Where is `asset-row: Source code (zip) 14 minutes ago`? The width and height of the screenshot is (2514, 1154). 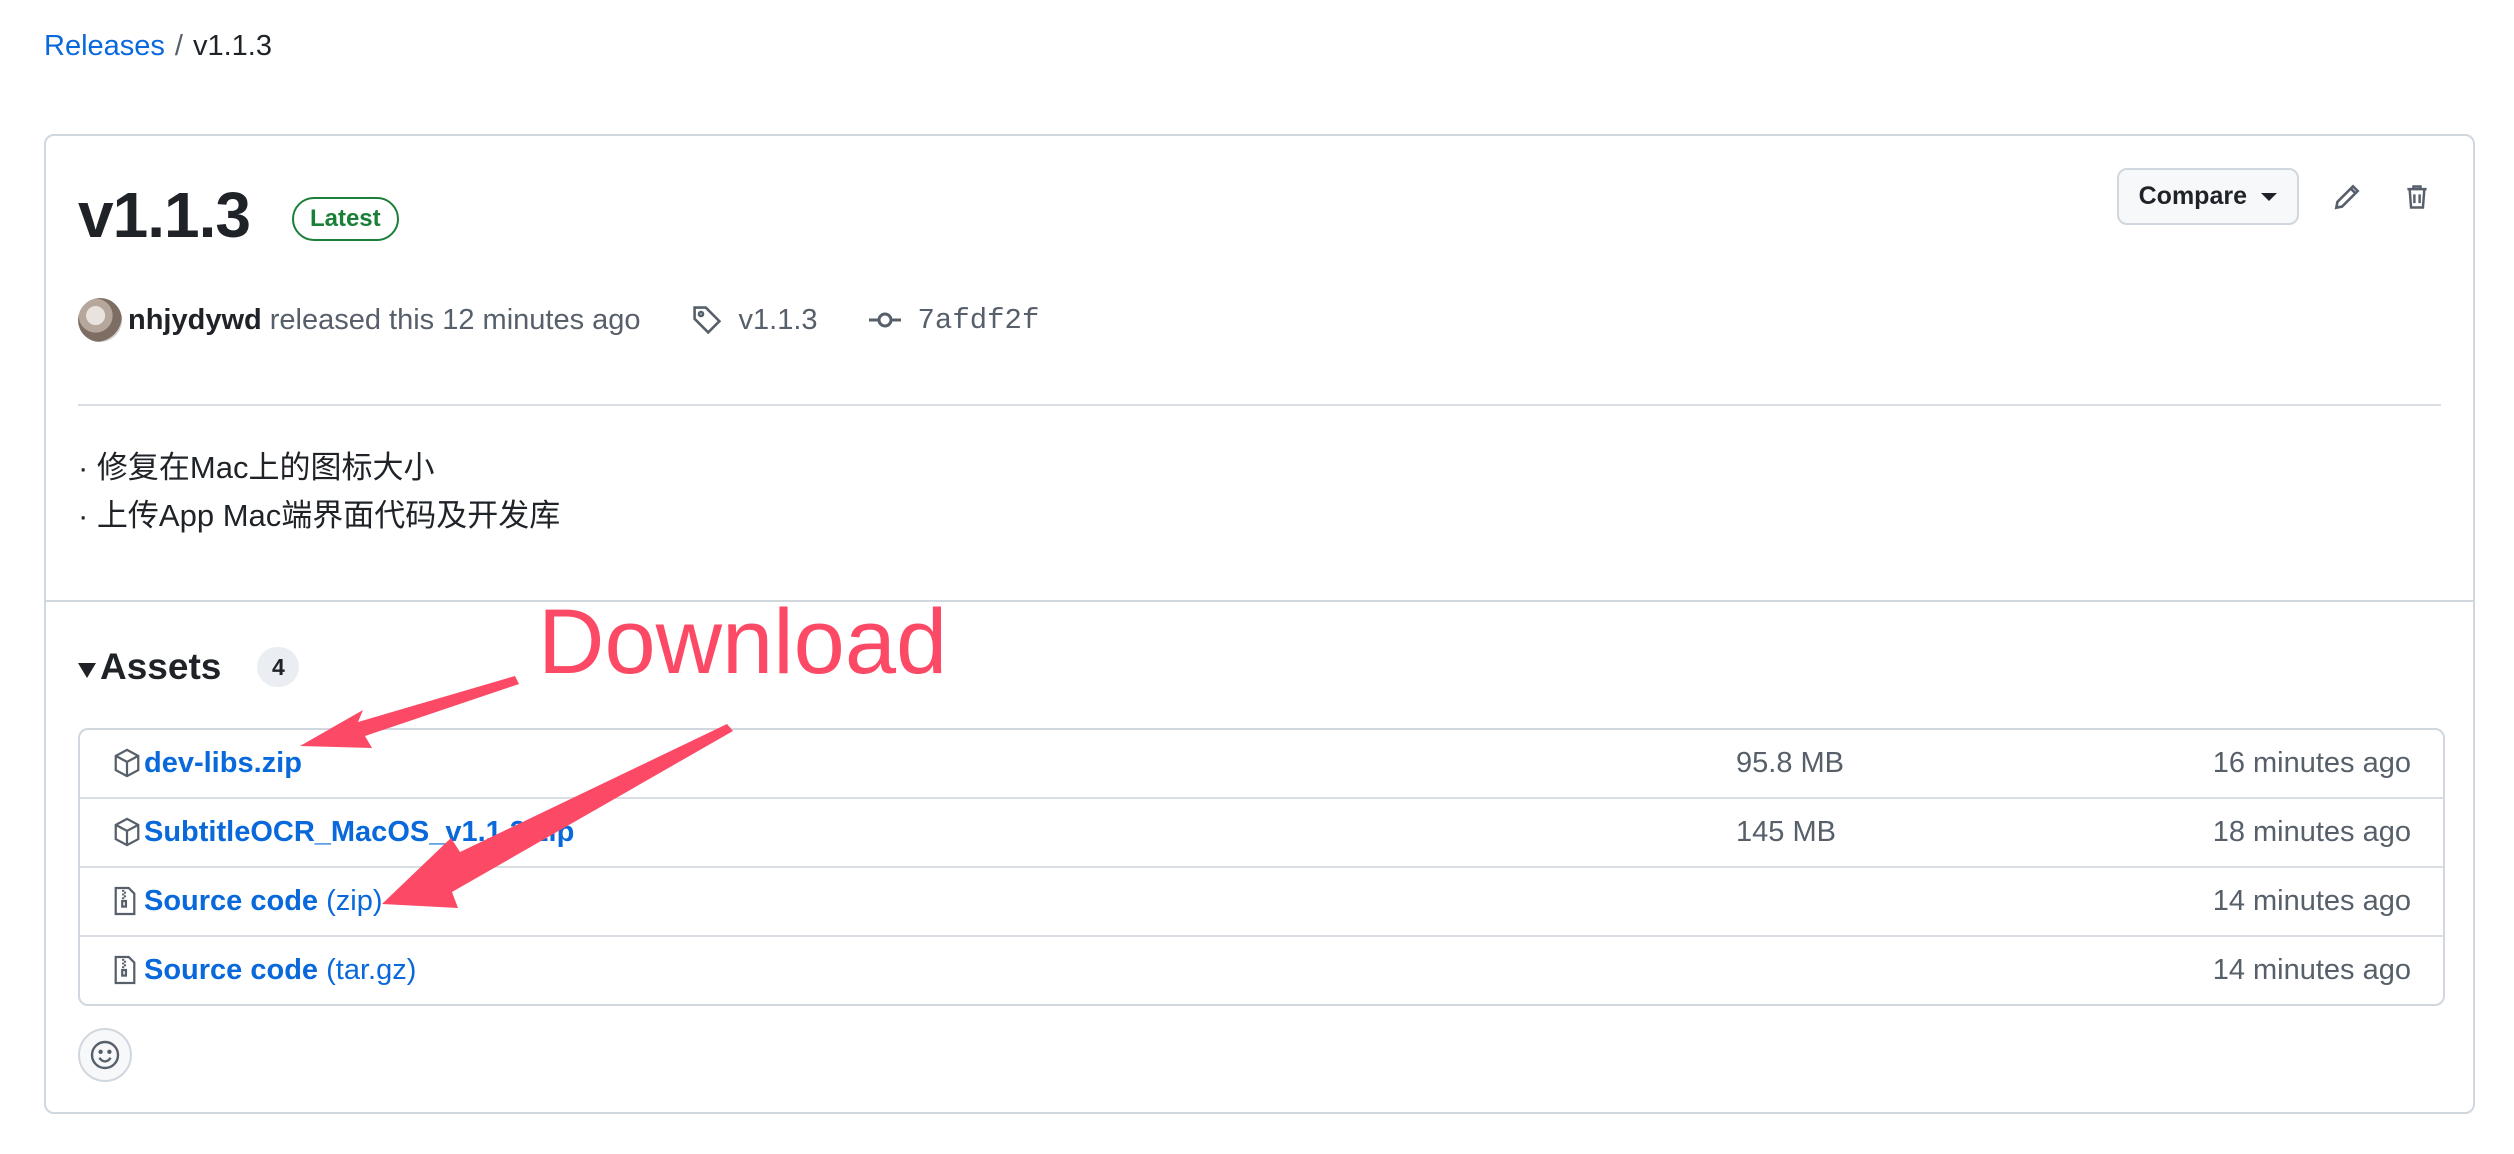
asset-row: Source code (zip) 14 minutes ago is located at coordinates (1261, 900).